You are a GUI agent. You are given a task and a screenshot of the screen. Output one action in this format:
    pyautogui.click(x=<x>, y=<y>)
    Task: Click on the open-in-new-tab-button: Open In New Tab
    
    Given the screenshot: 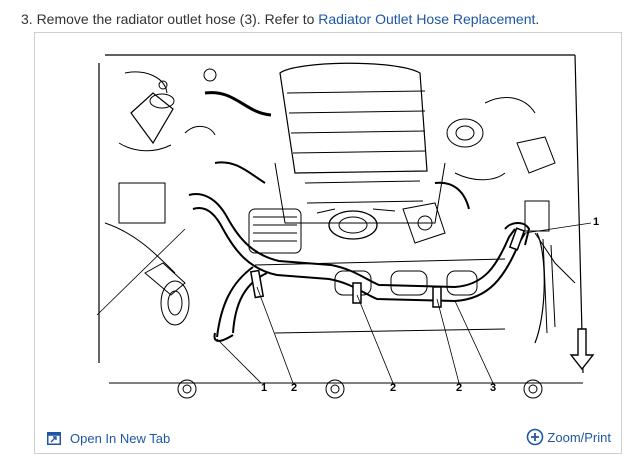 What is the action you would take?
    pyautogui.click(x=108, y=438)
    